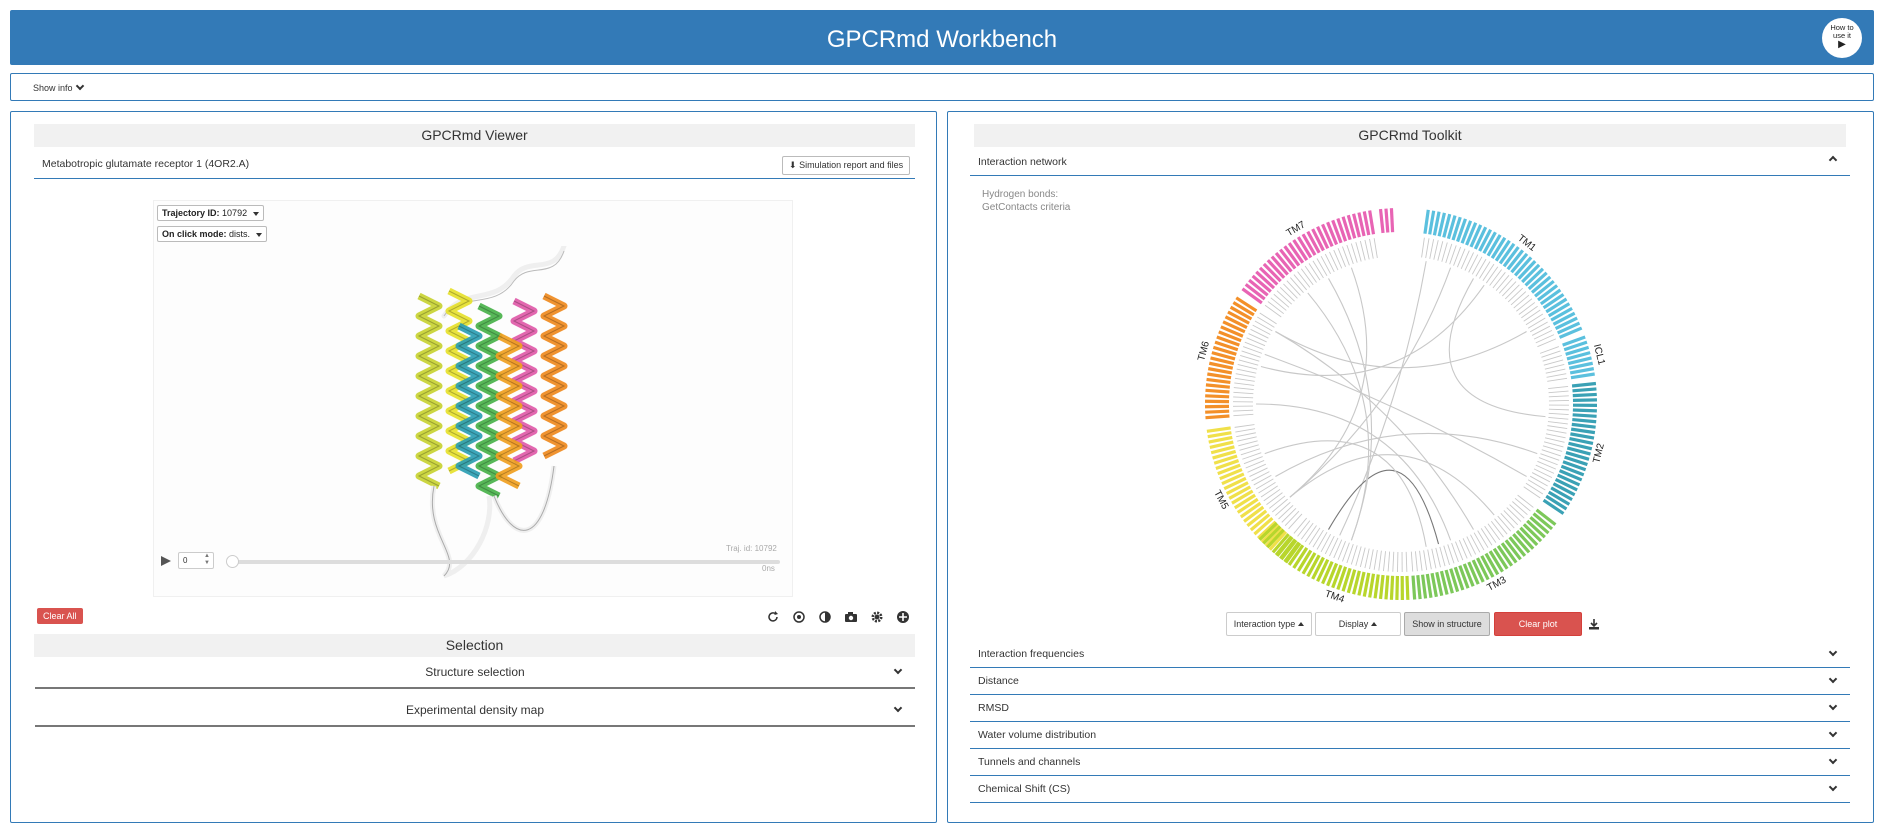 The height and width of the screenshot is (823, 1884). What do you see at coordinates (212, 234) in the screenshot?
I see `click-mode-select: On click mode: dists.` at bounding box center [212, 234].